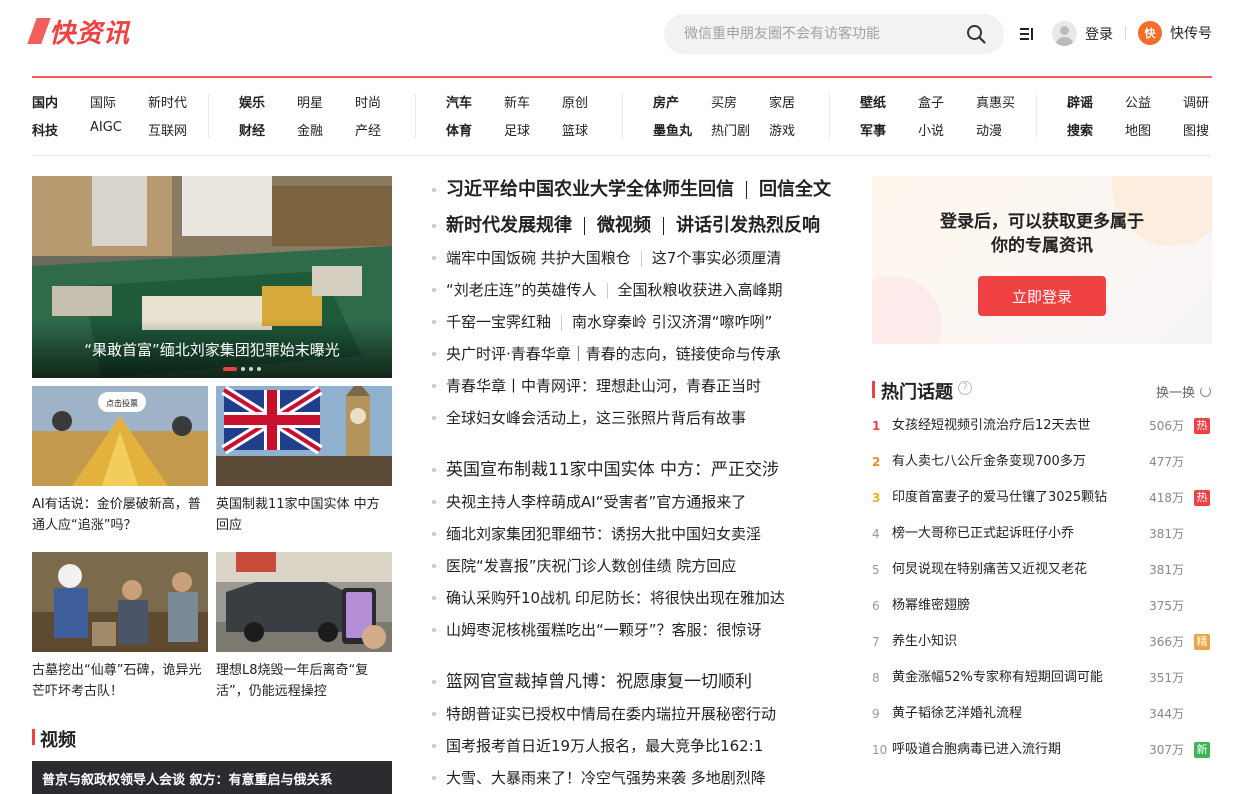  I want to click on nav-item: 原创, so click(575, 101).